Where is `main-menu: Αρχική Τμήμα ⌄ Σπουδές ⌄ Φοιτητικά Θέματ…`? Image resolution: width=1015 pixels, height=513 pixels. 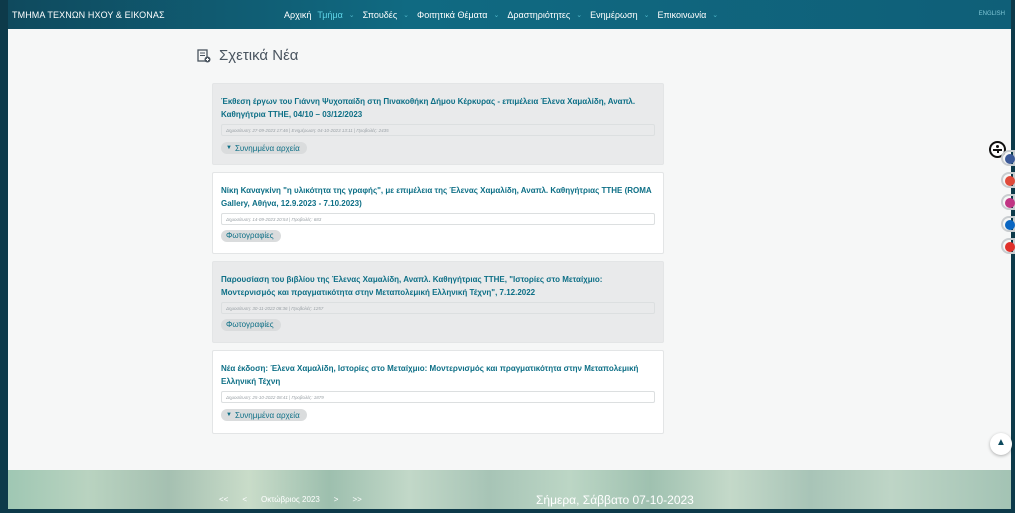
main-menu: Αρχική Τμήμα ⌄ Σπουδές ⌄ Φοιτητικά Θέματ… is located at coordinates (505, 15).